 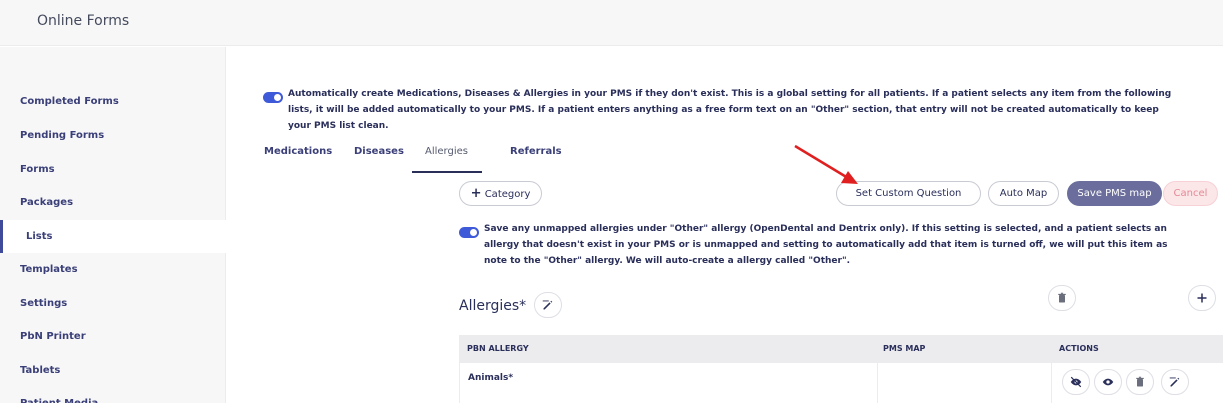 I want to click on sidebar-item-pbn-printer: PbN Printer, so click(x=113, y=336).